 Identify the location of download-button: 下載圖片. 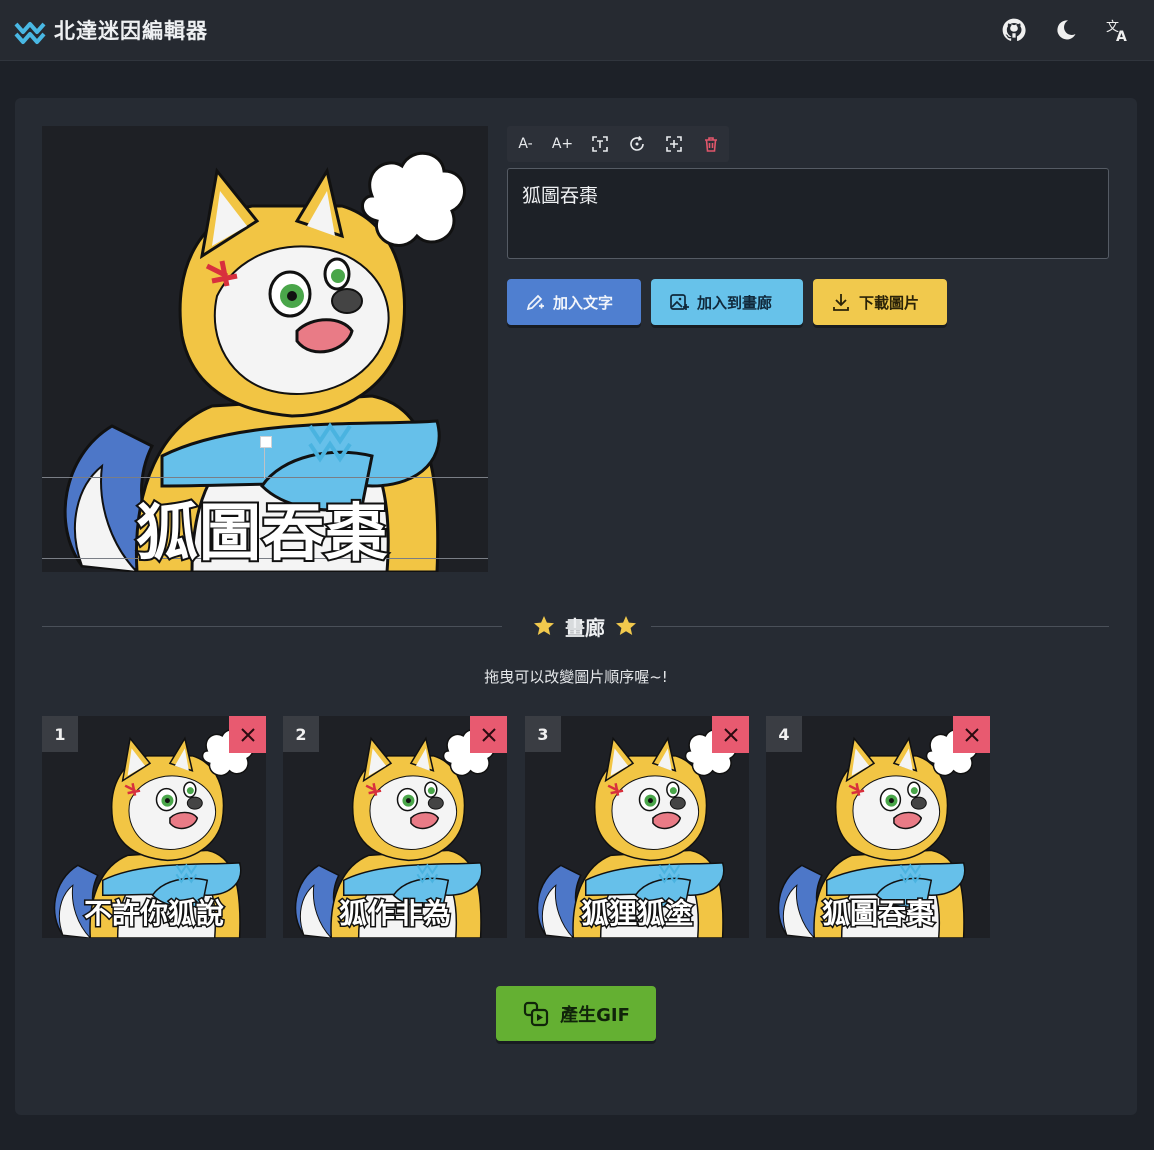
(880, 302).